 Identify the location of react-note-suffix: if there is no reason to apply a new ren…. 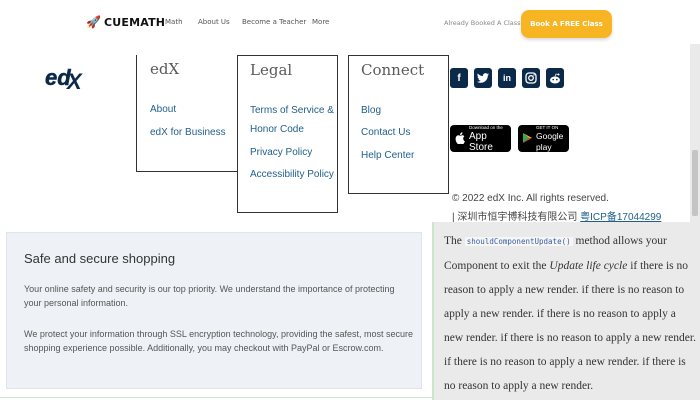
(570, 326).